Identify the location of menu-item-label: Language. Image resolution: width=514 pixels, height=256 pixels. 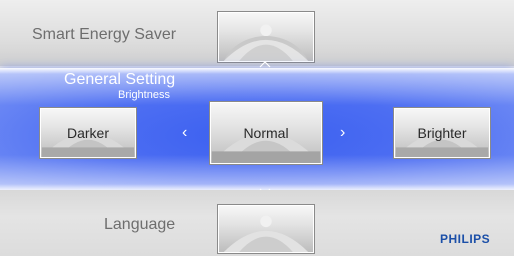
(140, 224).